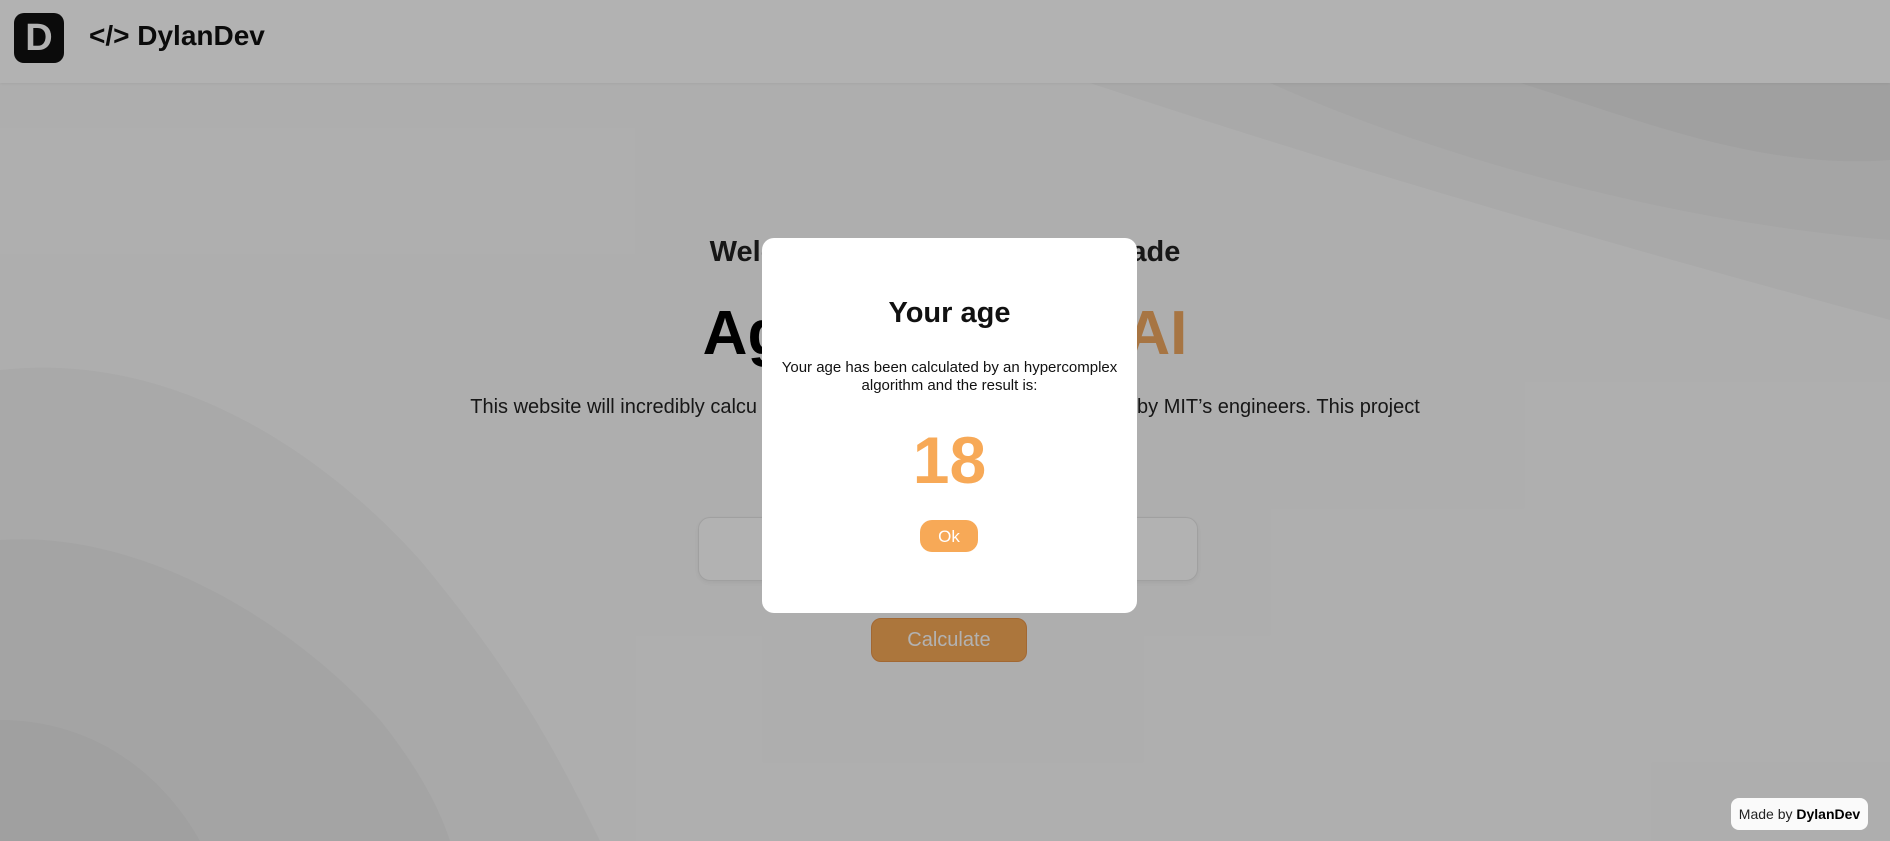 The image size is (1890, 841). Describe the element at coordinates (949, 460) in the screenshot. I see `age-result: 18` at that location.